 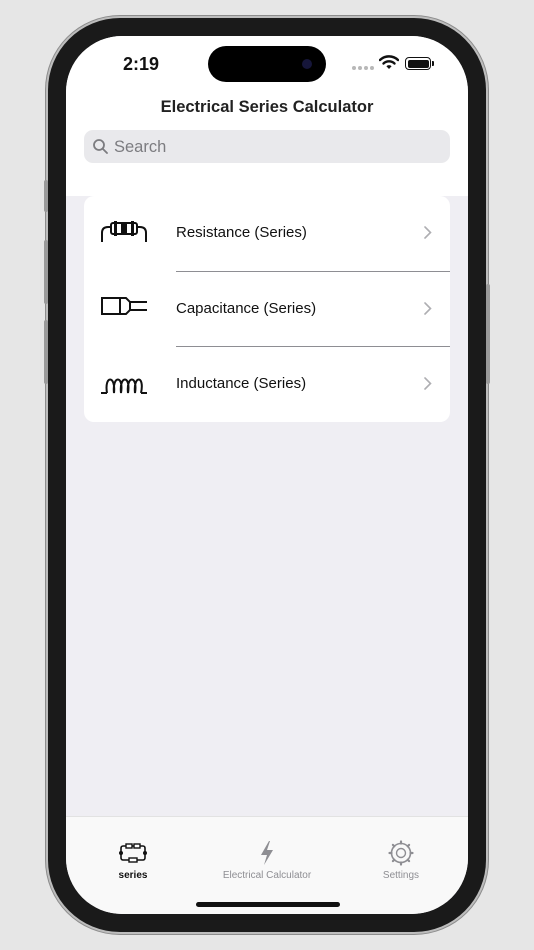 What do you see at coordinates (488, 334) in the screenshot?
I see `device-power-button` at bounding box center [488, 334].